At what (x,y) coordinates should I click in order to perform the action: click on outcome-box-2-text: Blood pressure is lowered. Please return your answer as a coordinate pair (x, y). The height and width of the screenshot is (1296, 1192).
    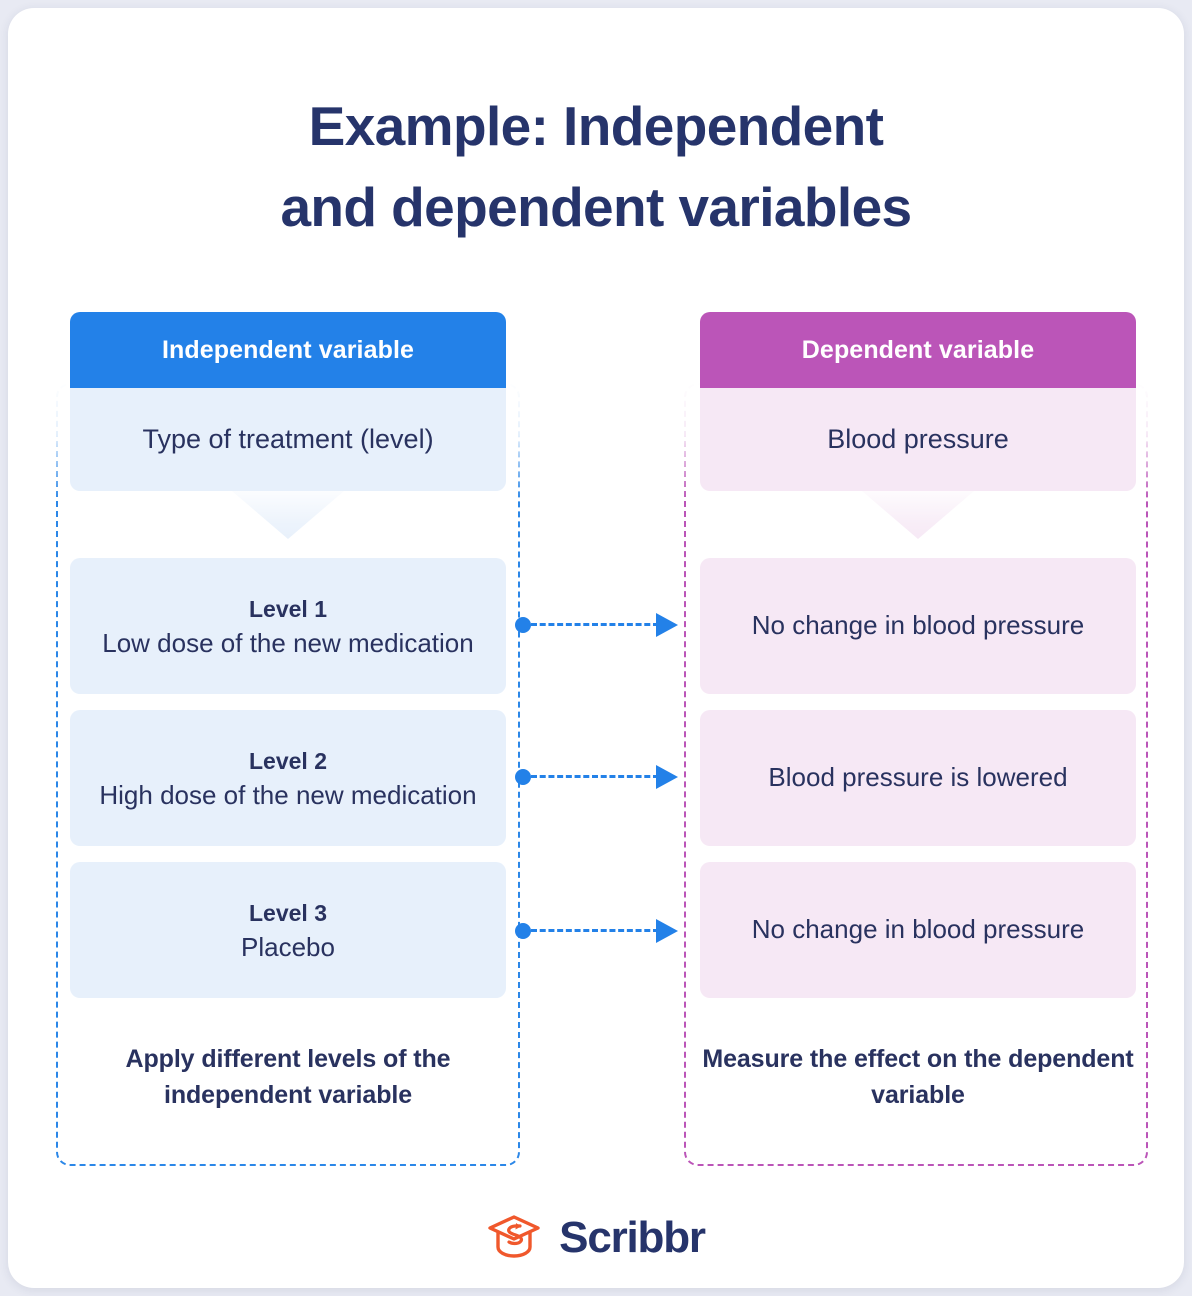
    Looking at the image, I should click on (918, 777).